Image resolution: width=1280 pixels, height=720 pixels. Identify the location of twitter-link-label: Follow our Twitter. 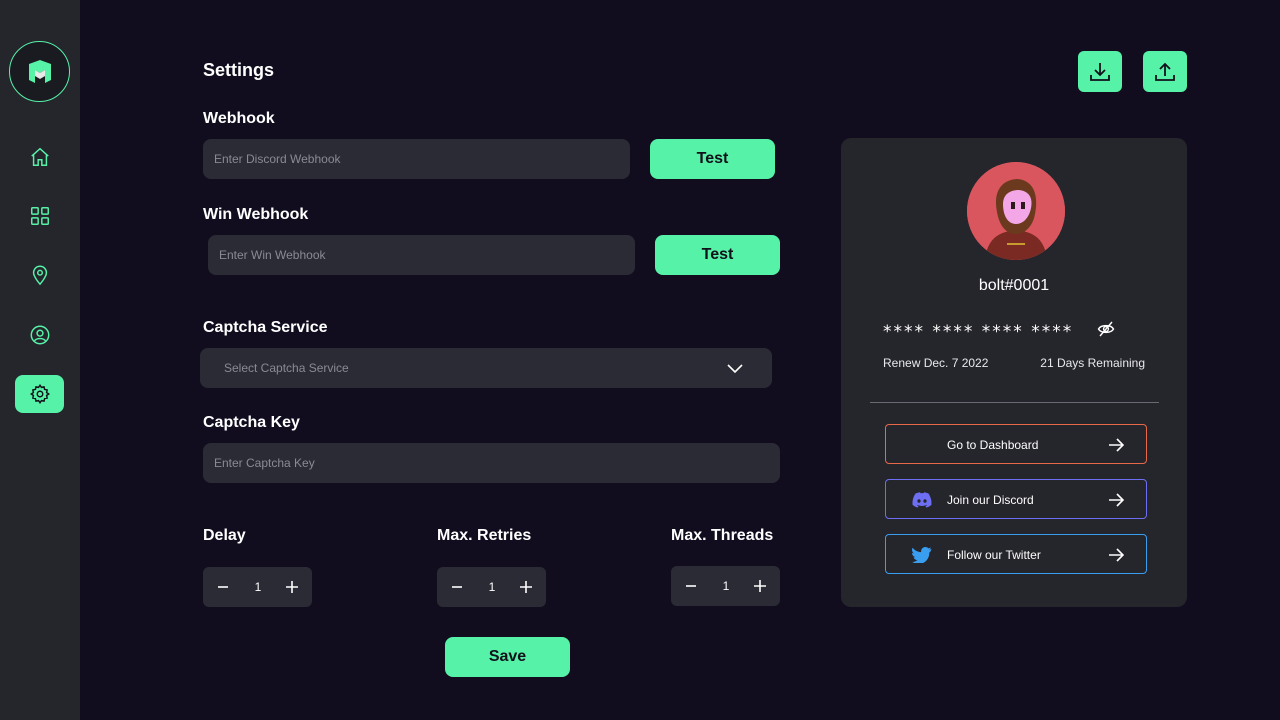
(994, 555).